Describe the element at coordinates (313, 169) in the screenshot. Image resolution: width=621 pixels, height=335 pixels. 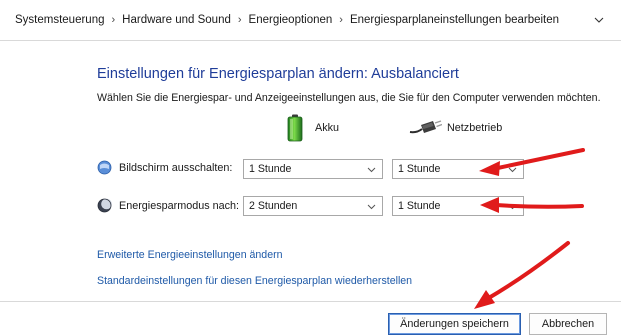
I see `display-off-battery-select: 1 Stunde` at that location.